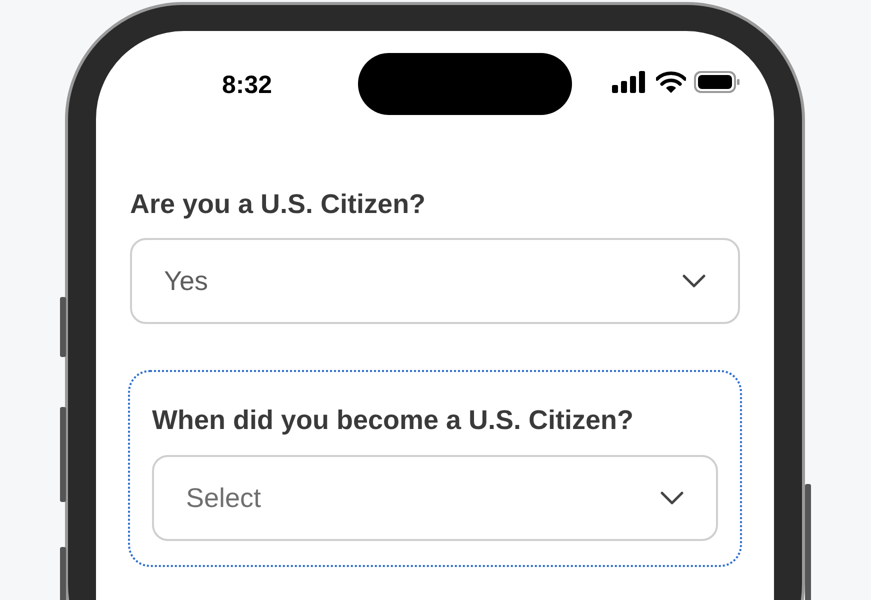 This screenshot has width=871, height=600. What do you see at coordinates (671, 82) in the screenshot?
I see `wifi-icon` at bounding box center [671, 82].